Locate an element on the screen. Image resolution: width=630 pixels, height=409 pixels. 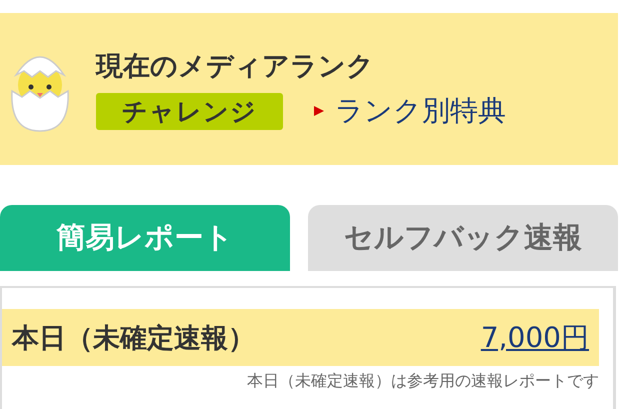
report-label: 本日（未確定速報） is located at coordinates (133, 339).